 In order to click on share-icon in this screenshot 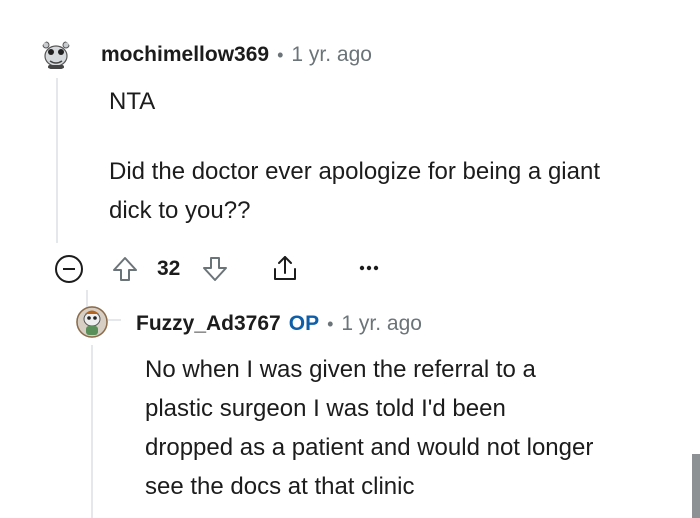, I will do `click(285, 268)`.